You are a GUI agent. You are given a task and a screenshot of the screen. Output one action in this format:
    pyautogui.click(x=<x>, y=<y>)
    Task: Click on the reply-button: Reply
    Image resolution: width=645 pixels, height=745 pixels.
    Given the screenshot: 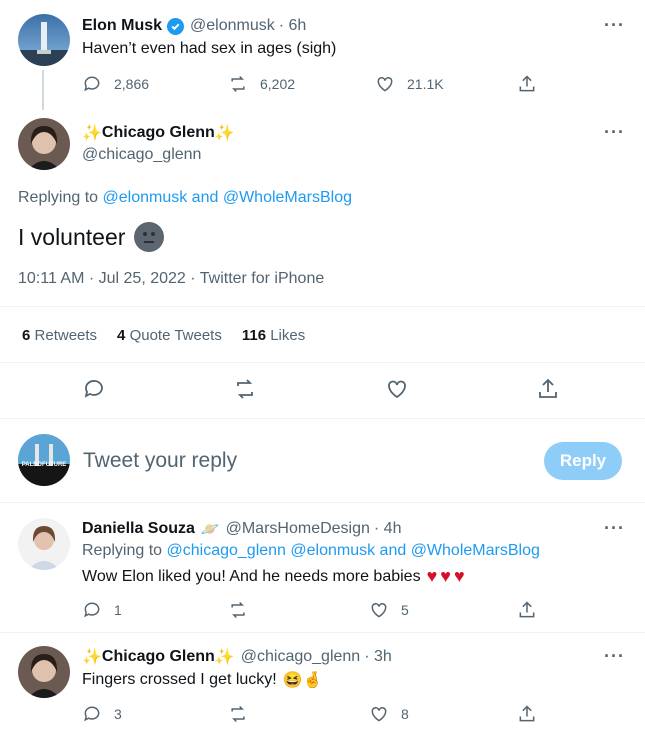 What is the action you would take?
    pyautogui.click(x=583, y=461)
    